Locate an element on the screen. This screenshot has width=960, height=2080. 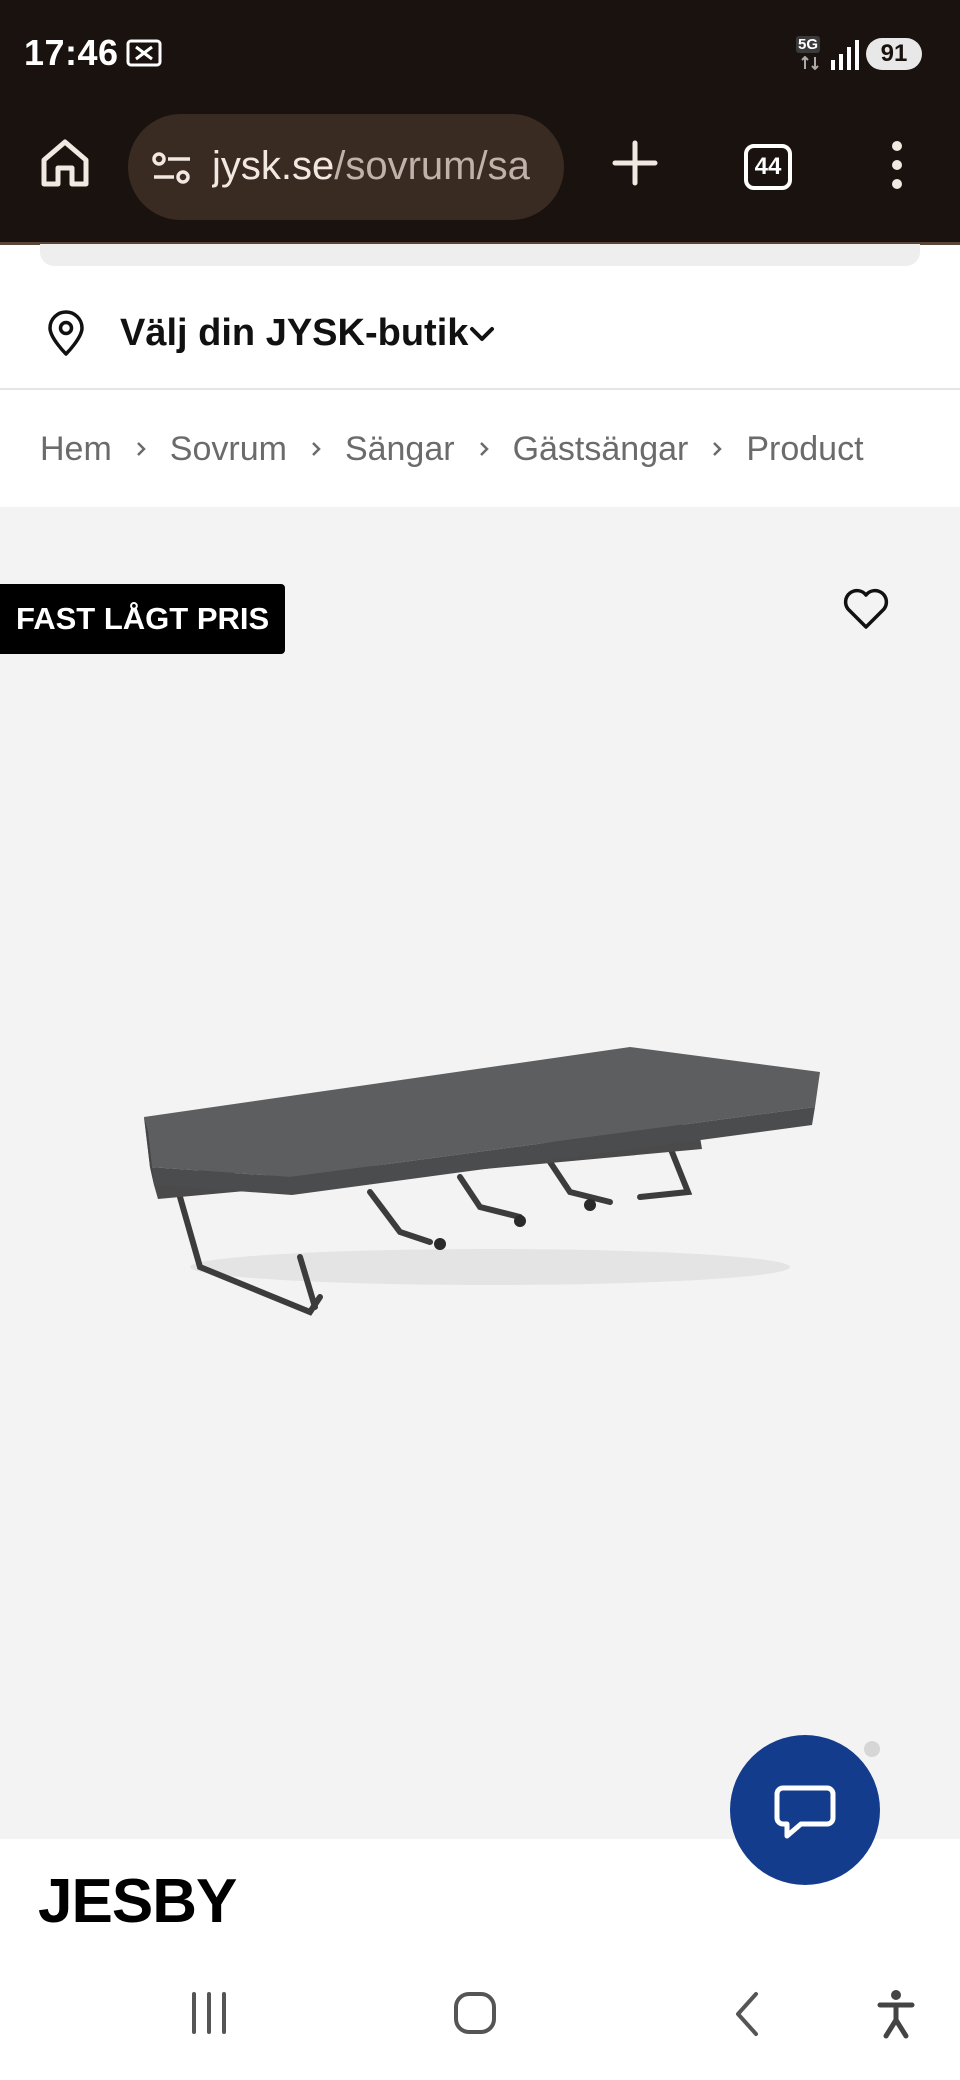
breadcrumb-item-gastsangar: Gästsängar is located at coordinates (601, 449).